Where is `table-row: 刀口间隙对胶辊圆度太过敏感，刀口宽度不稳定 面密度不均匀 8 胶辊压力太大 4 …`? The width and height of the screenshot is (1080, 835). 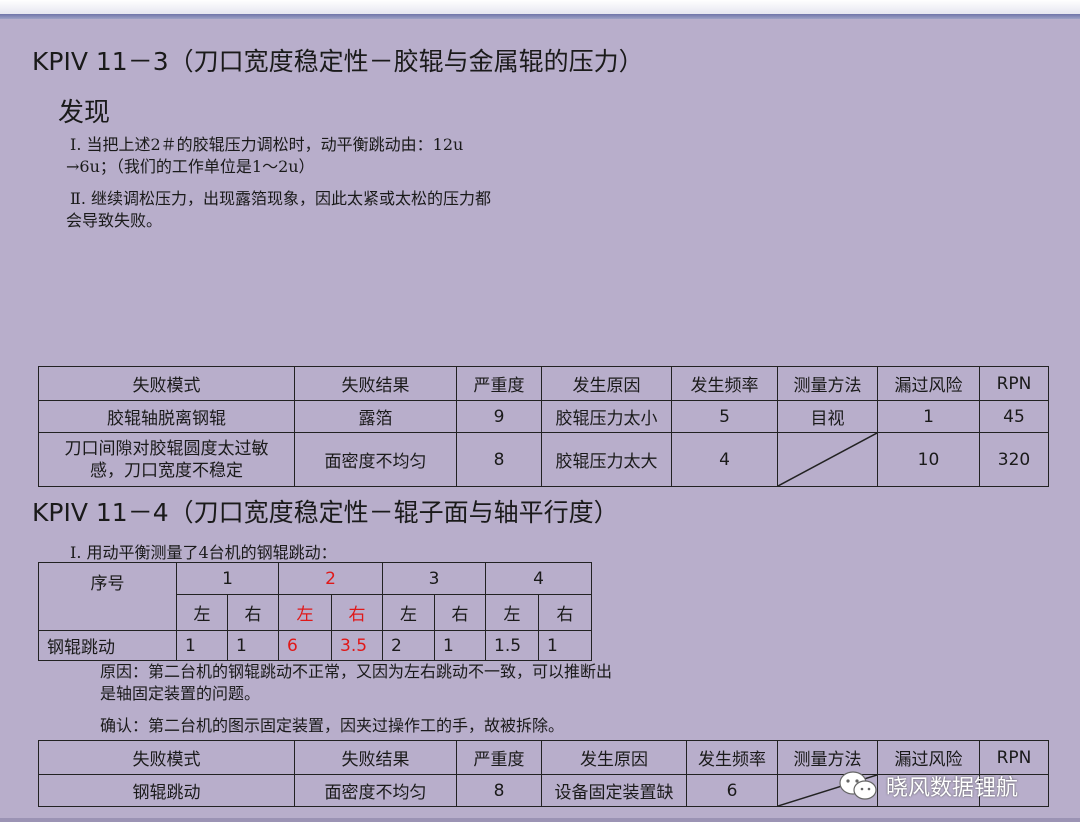
table-row: 刀口间隙对胶辊圆度太过敏感，刀口宽度不稳定 面密度不均匀 8 胶辊压力太大 4 … is located at coordinates (543, 459).